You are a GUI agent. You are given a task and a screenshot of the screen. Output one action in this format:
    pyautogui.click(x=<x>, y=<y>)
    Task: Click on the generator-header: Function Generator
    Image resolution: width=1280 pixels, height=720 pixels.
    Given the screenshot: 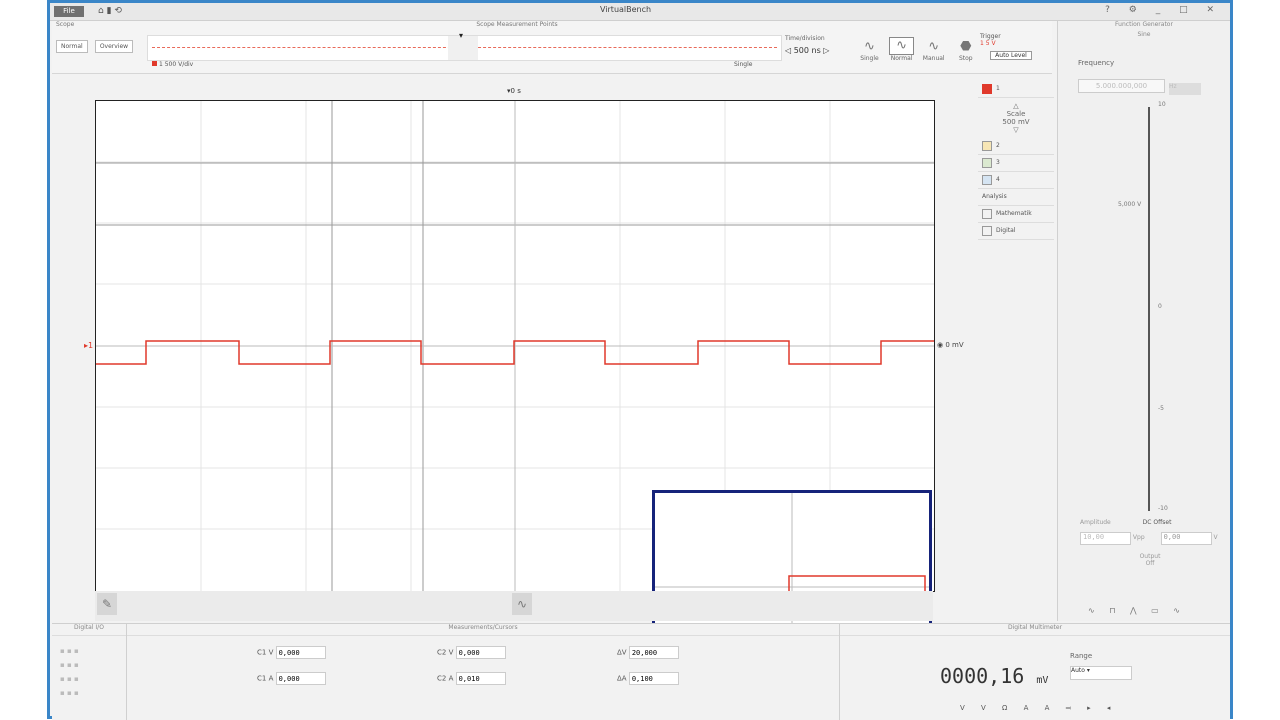 What is the action you would take?
    pyautogui.click(x=1144, y=24)
    